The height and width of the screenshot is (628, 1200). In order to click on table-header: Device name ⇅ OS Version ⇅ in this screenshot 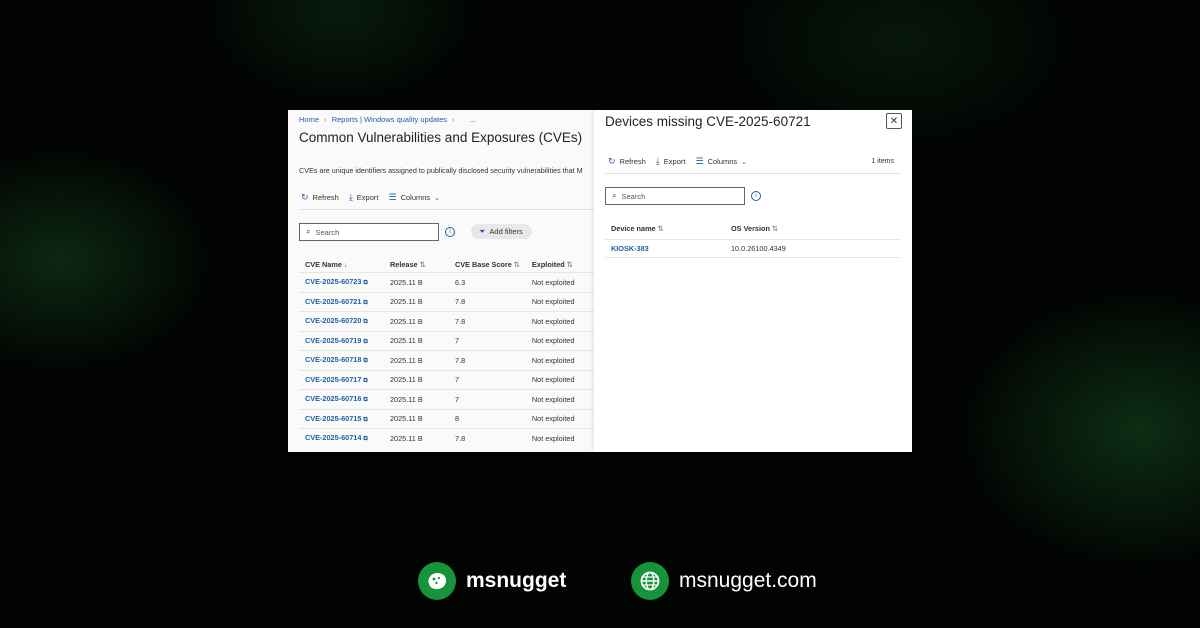, I will do `click(753, 229)`.